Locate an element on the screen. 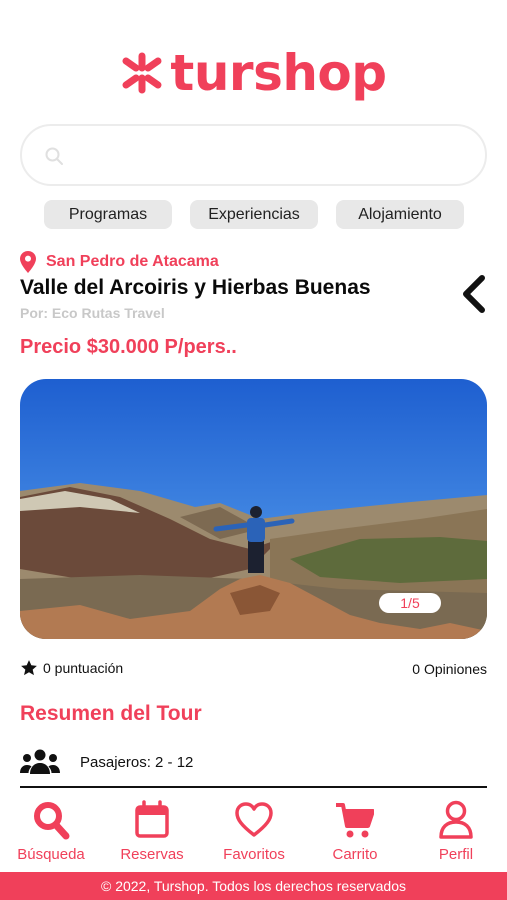 This screenshot has height=900, width=507. nav-favoritos: Favoritos is located at coordinates (254, 831).